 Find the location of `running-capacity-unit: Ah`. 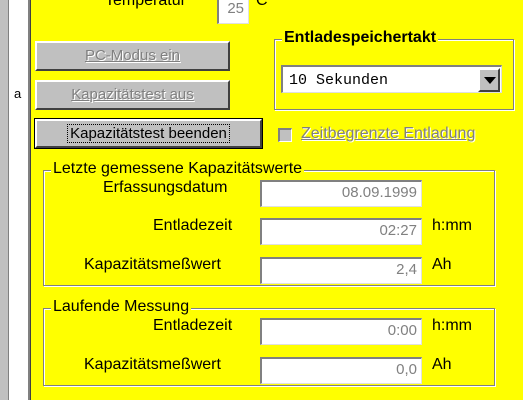

running-capacity-unit: Ah is located at coordinates (442, 364).